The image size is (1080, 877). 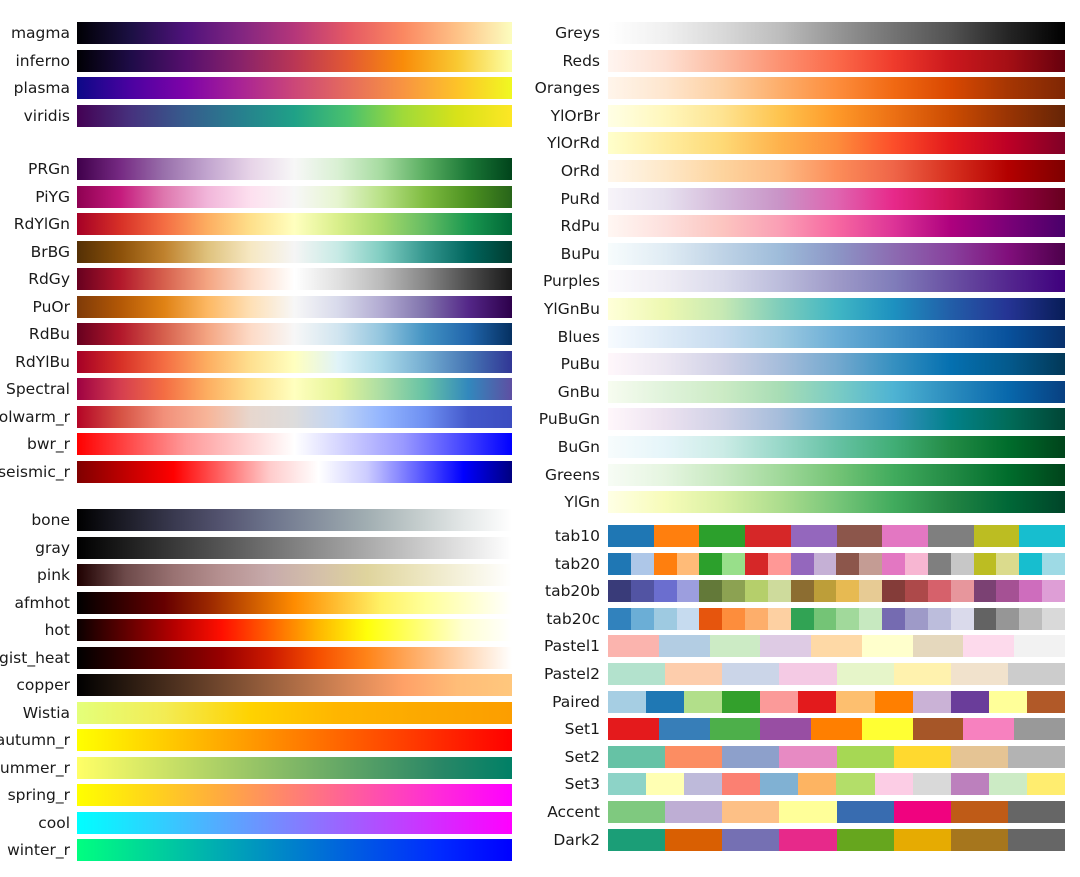 I want to click on colormap-row: Set1, so click(x=800, y=729).